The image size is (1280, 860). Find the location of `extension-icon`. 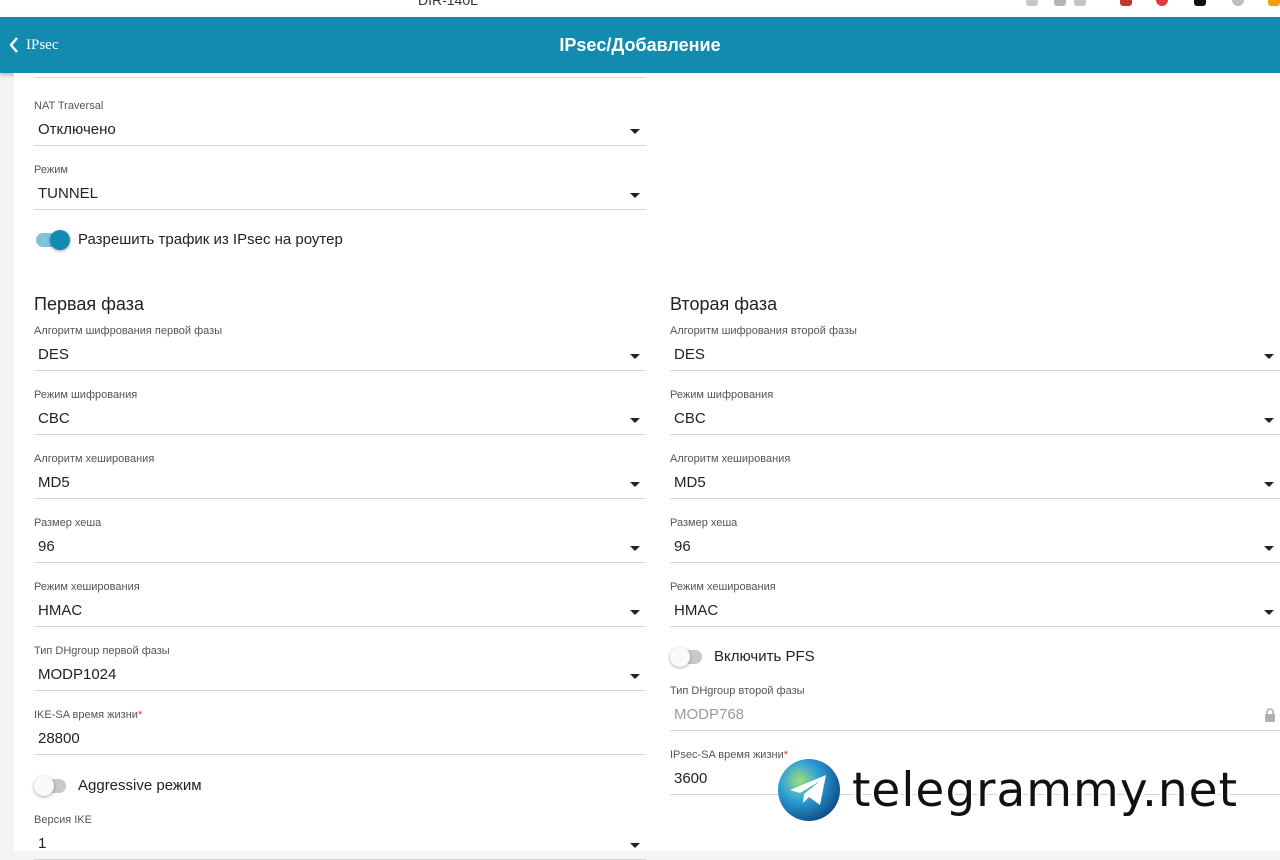

extension-icon is located at coordinates (1032, 3).